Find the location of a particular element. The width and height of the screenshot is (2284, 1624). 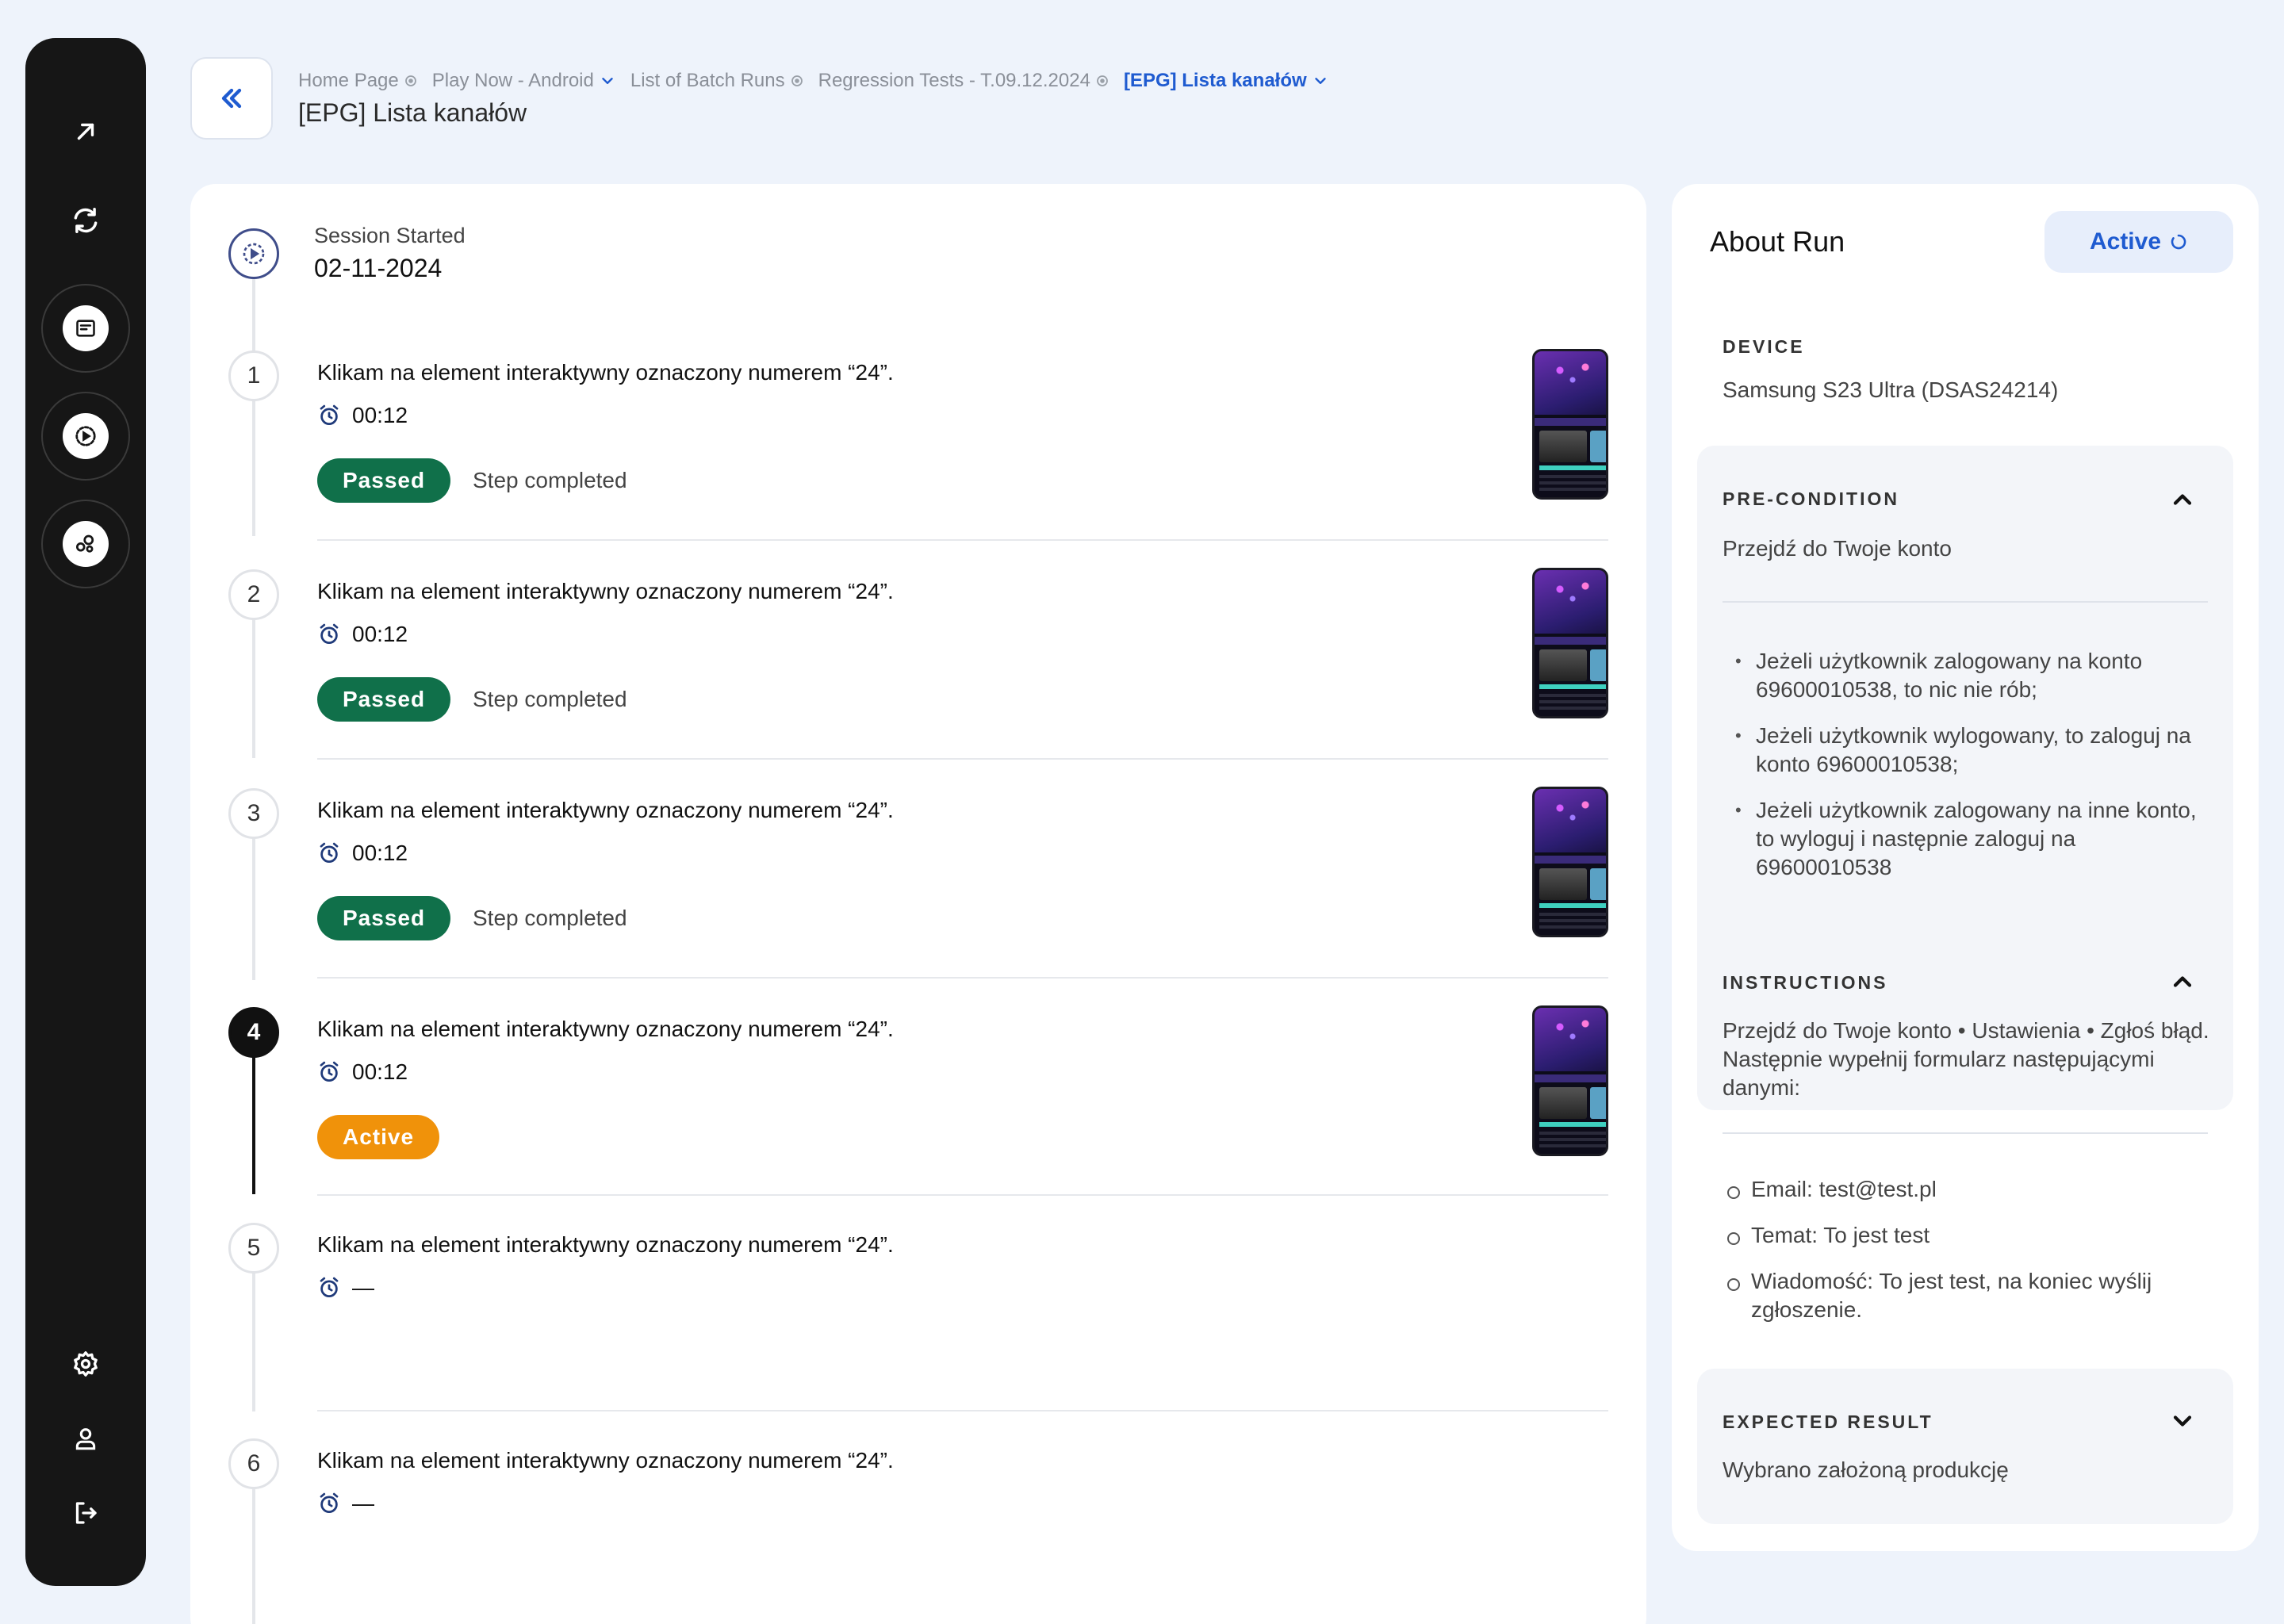

nav-integrations-button is located at coordinates (85, 544).